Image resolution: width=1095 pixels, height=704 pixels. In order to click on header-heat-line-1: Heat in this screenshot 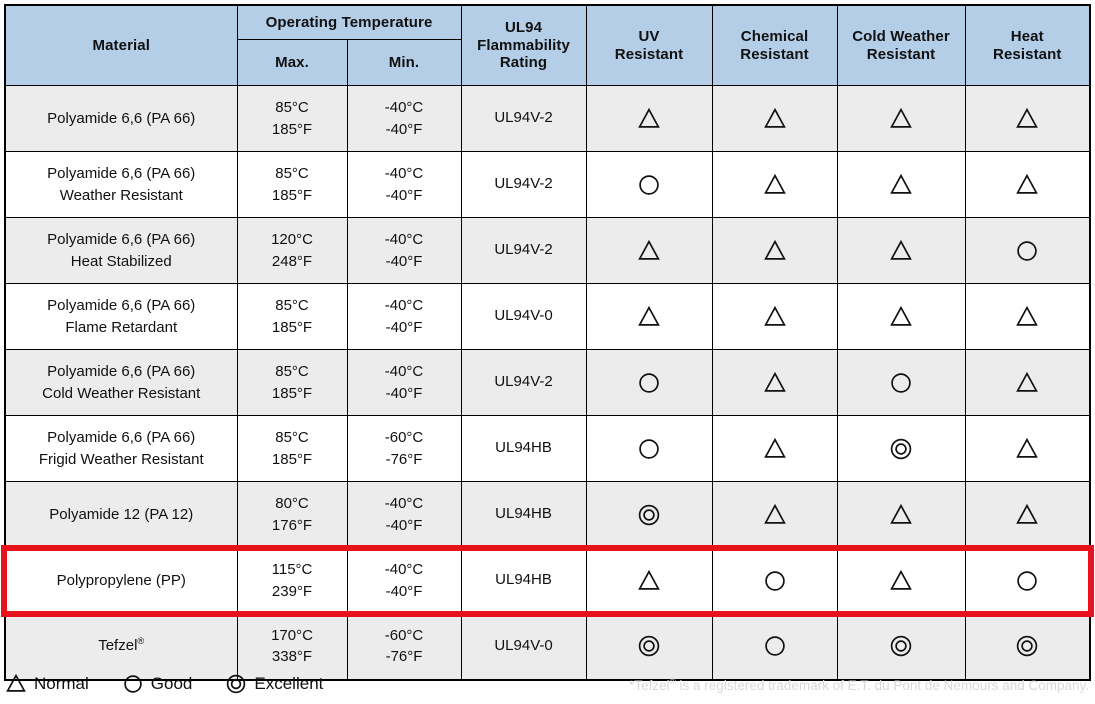, I will do `click(1027, 36)`.